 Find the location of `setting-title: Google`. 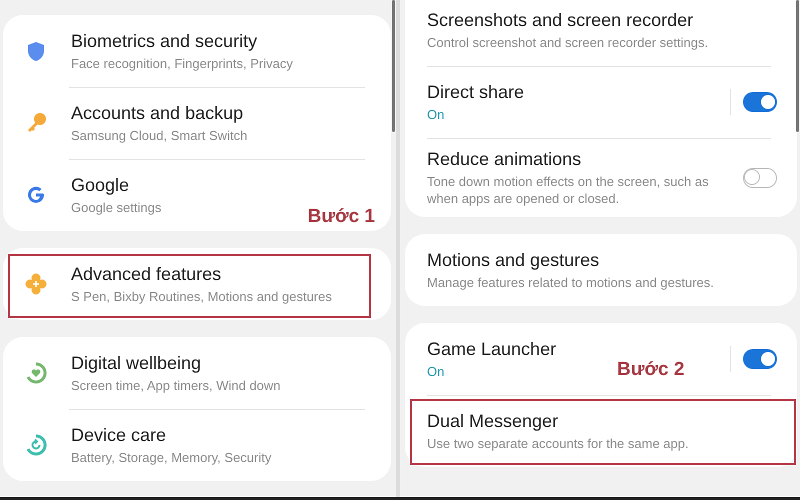

setting-title: Google is located at coordinates (100, 185).